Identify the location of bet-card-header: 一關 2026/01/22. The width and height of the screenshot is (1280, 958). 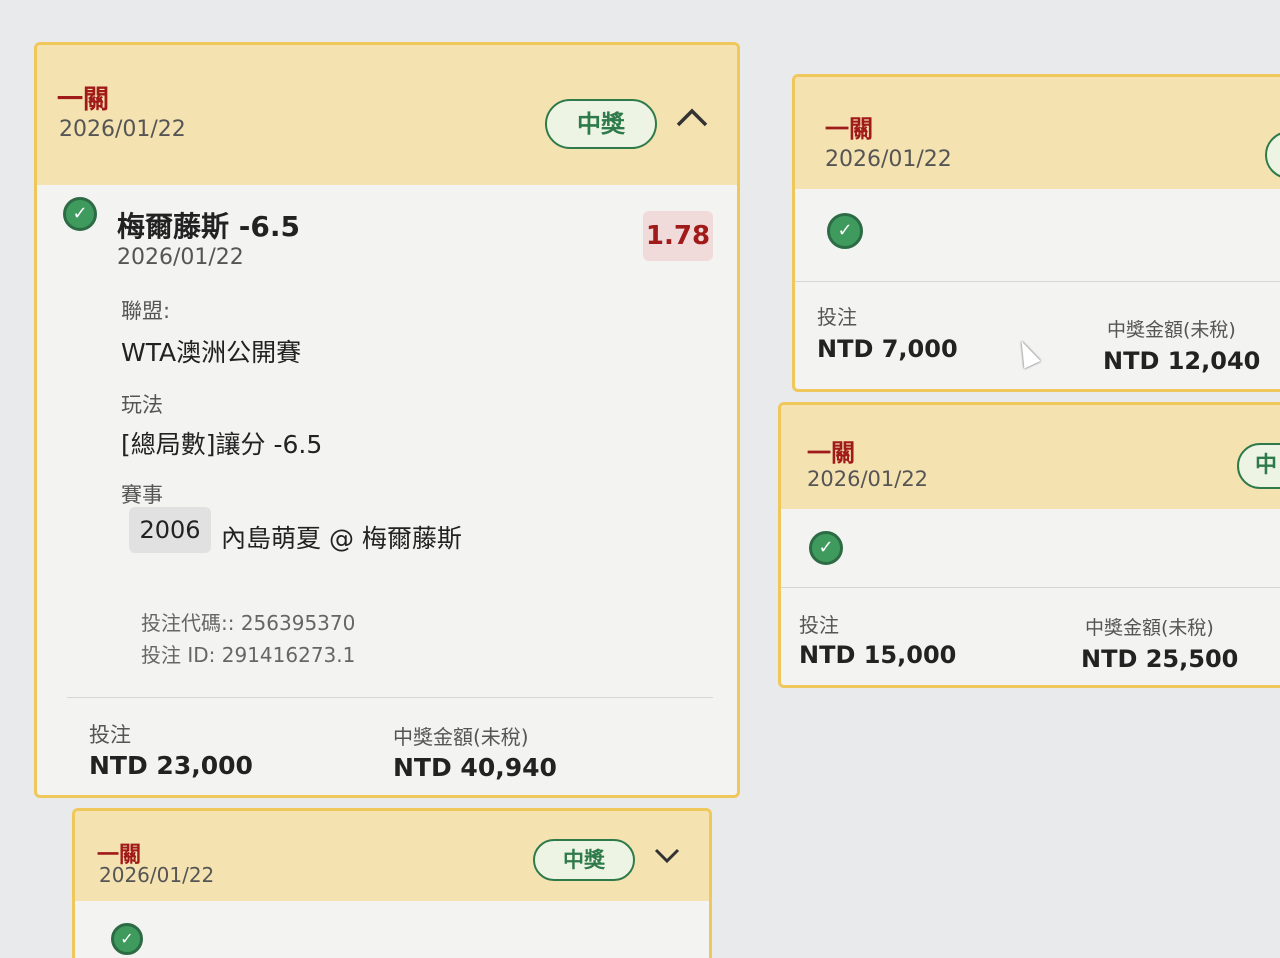
(1037, 133).